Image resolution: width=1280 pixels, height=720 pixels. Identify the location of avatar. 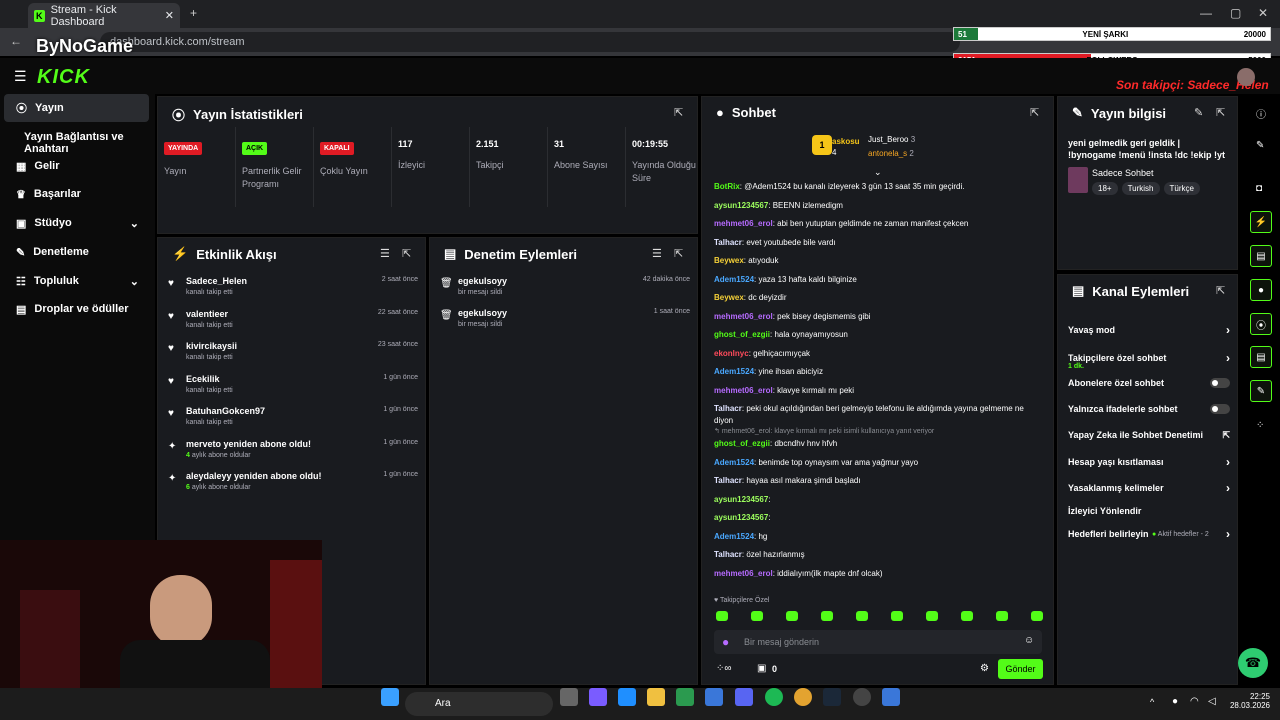
(1246, 77).